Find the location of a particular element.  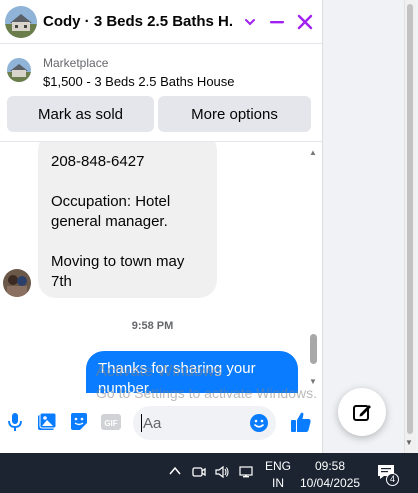

compose-icon is located at coordinates (362, 413).